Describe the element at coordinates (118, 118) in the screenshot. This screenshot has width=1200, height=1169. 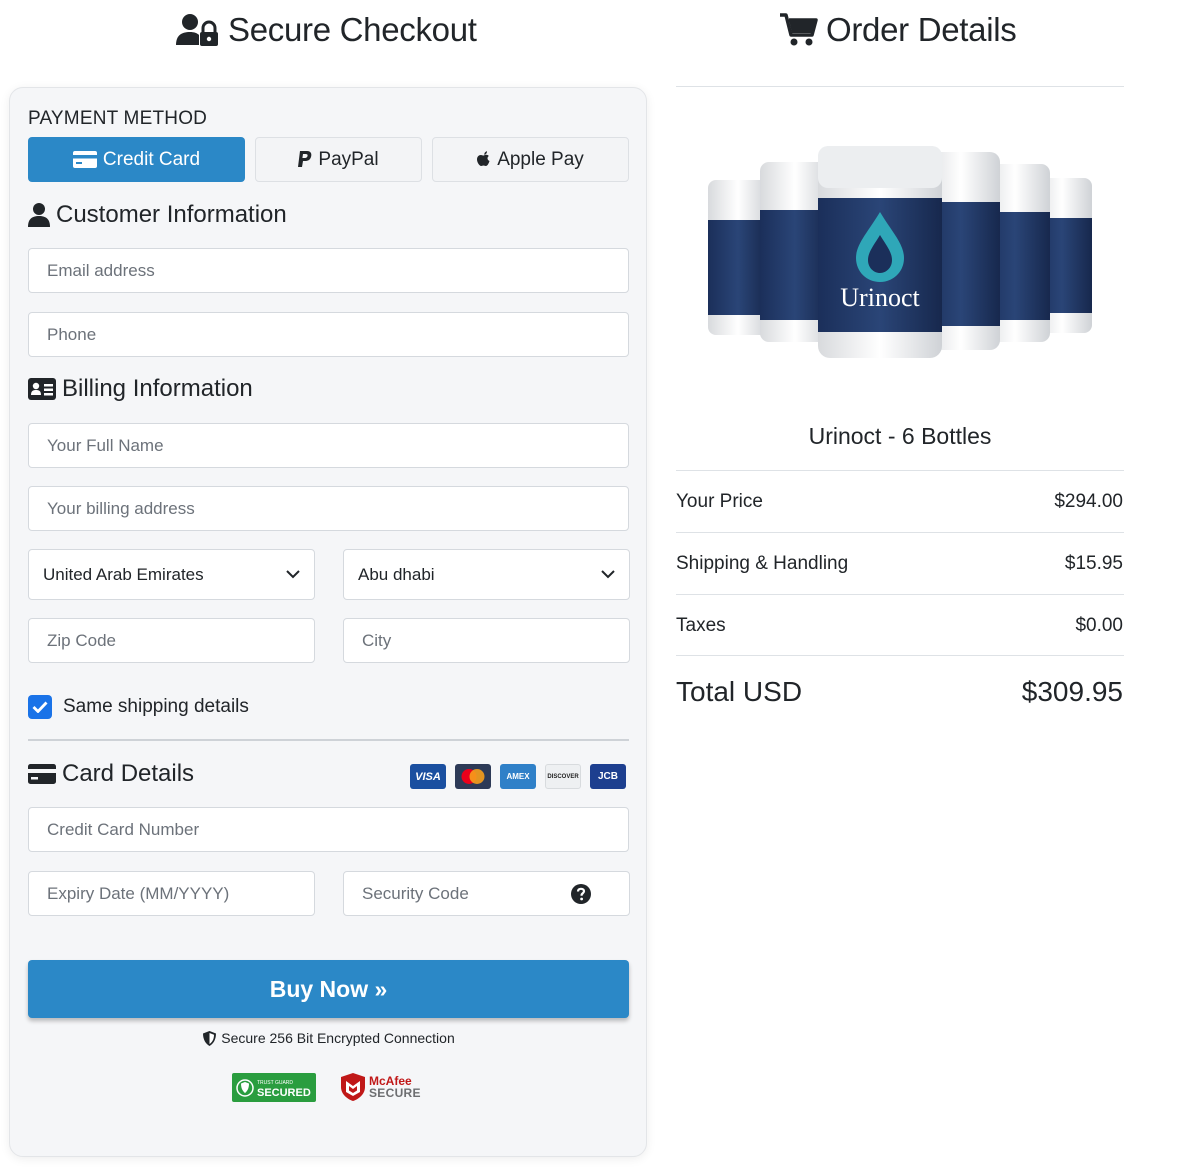
I see `payment-method-label: PAYMENT METHOD` at that location.